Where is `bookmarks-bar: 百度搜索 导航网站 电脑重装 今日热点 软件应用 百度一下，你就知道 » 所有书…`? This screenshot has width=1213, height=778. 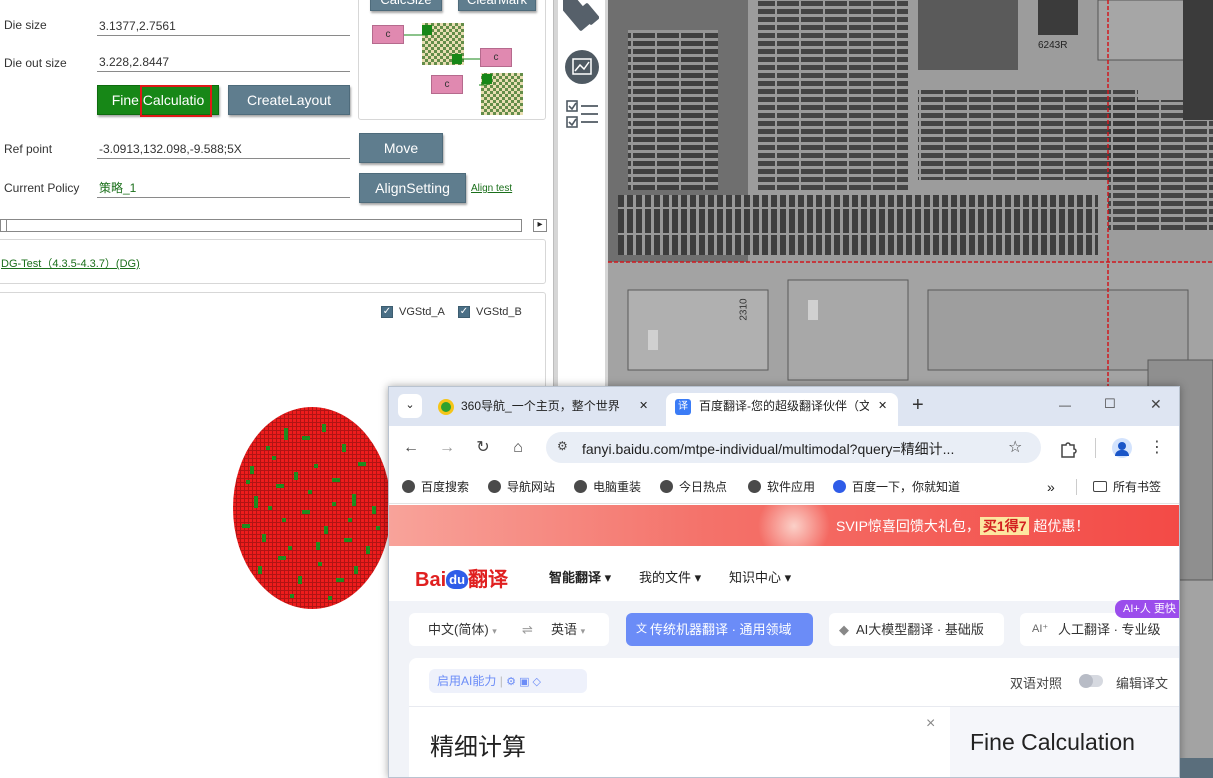
bookmarks-bar: 百度搜索 导航网站 电脑重装 今日热点 软件应用 百度一下，你就知道 » 所有书… is located at coordinates (784, 487).